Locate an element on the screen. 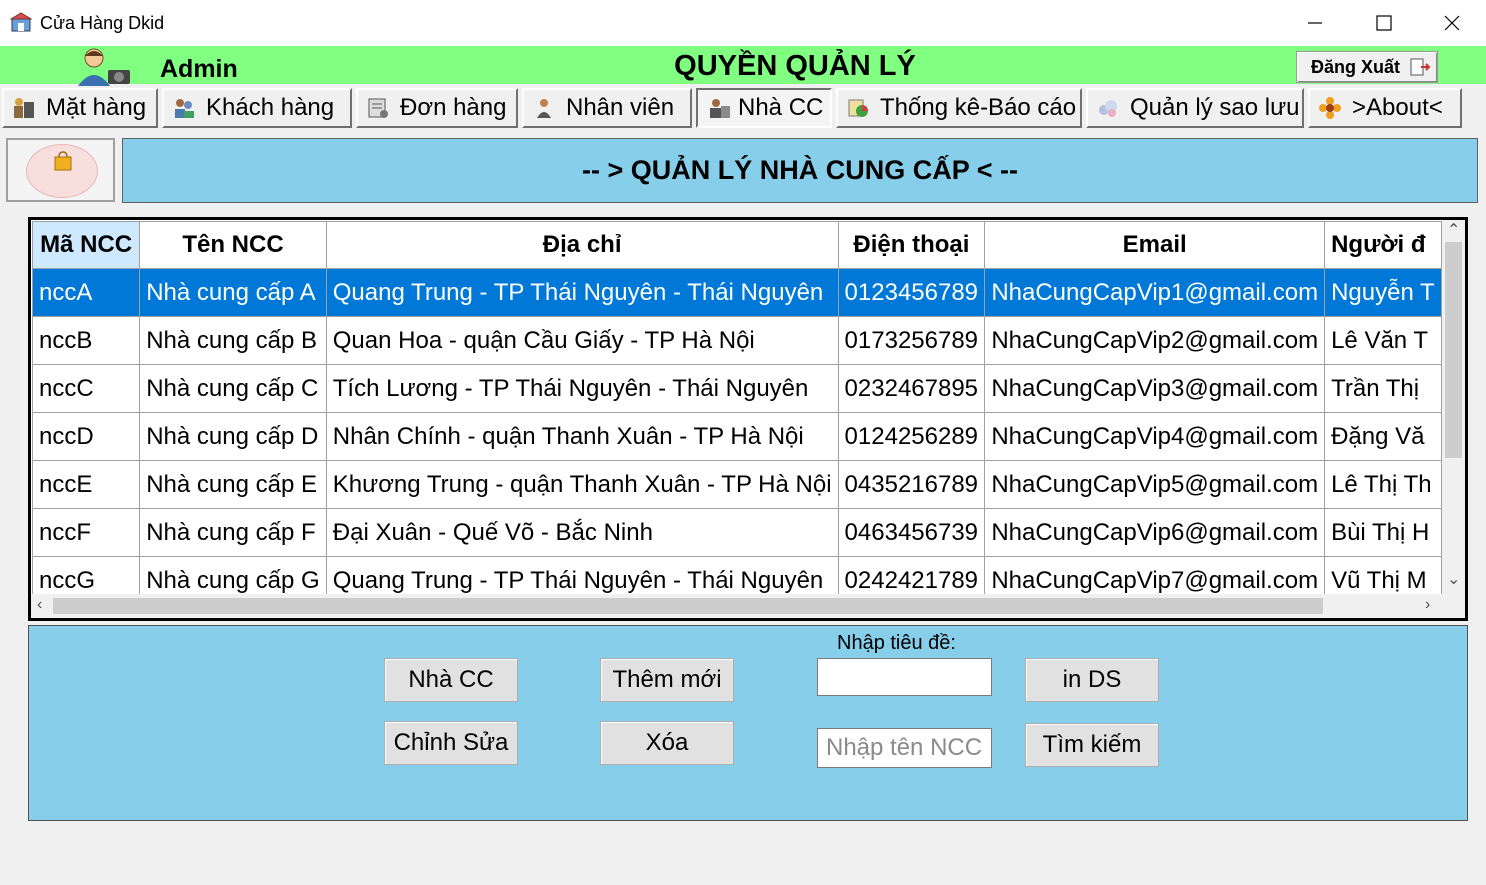 The height and width of the screenshot is (885, 1486). shopping-bag-icon is located at coordinates (63, 161).